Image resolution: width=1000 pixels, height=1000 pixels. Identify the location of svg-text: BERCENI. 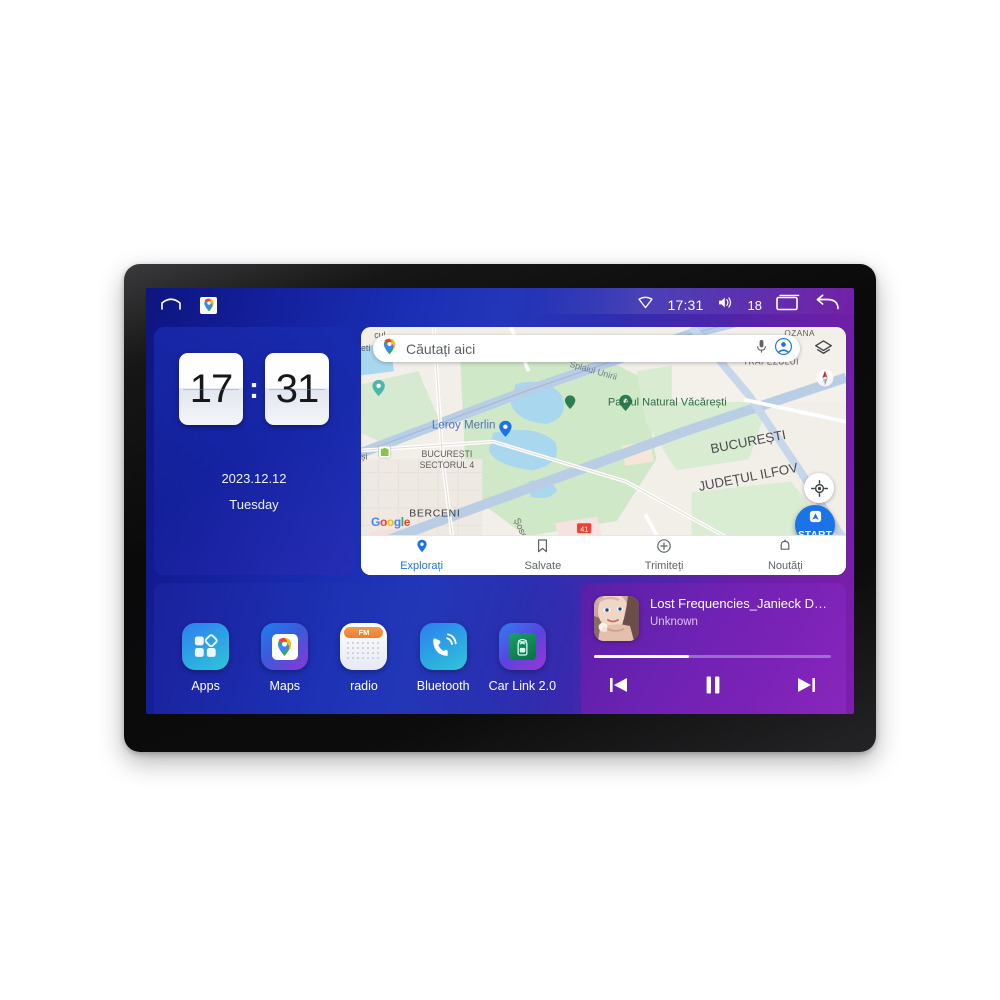
(434, 514).